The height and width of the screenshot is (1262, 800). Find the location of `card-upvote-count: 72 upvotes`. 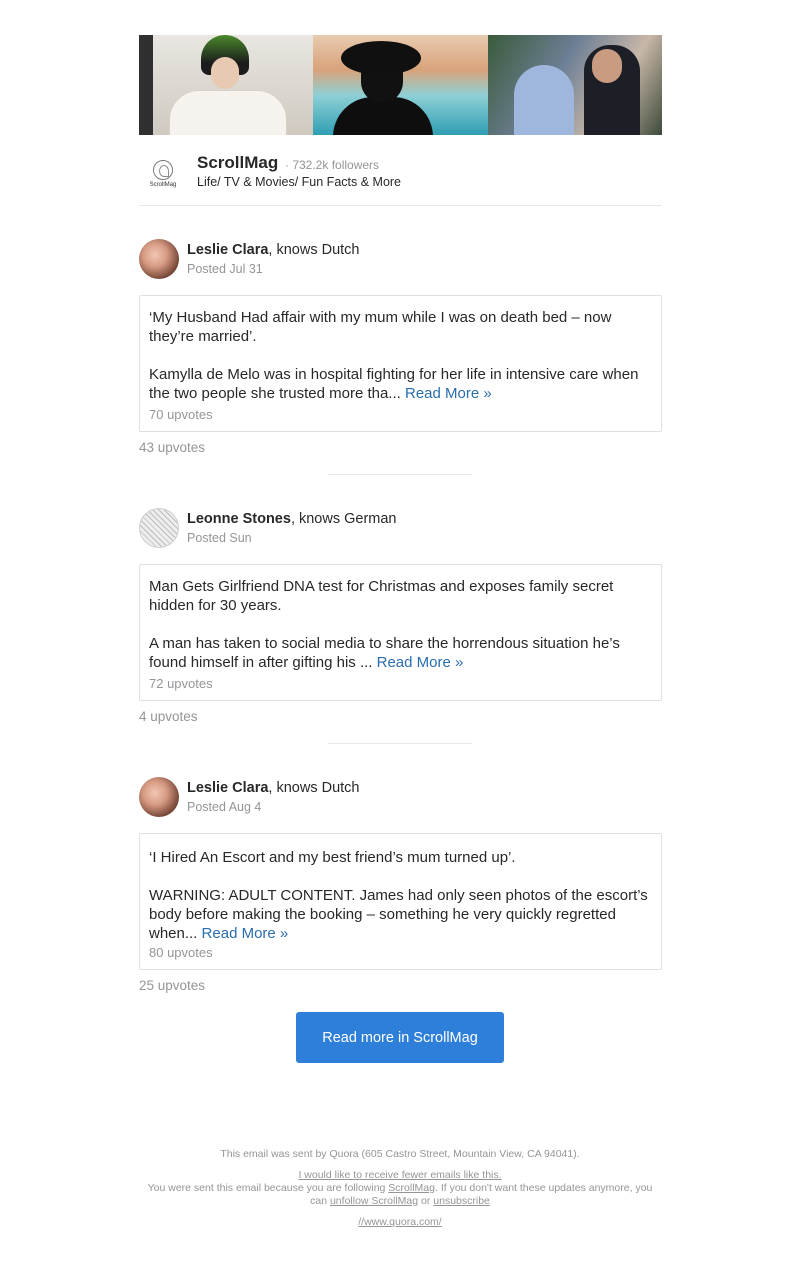

card-upvote-count: 72 upvotes is located at coordinates (181, 683).